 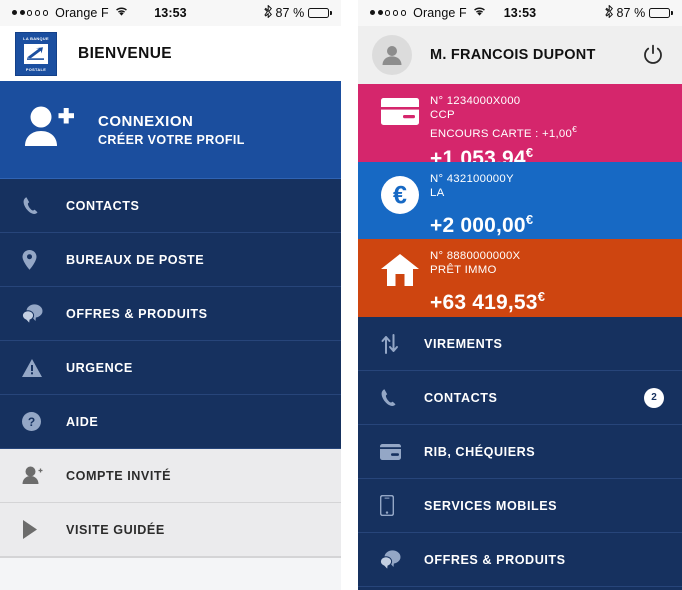 I want to click on account-type: PRÊT IMMO, so click(x=463, y=270).